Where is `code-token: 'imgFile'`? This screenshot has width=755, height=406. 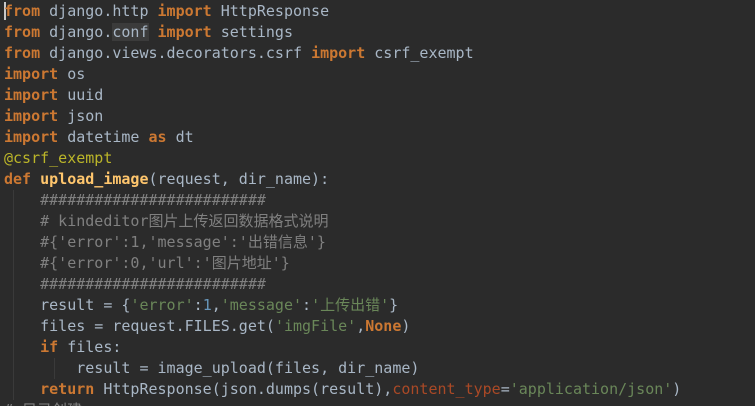
code-token: 'imgFile' is located at coordinates (315, 326).